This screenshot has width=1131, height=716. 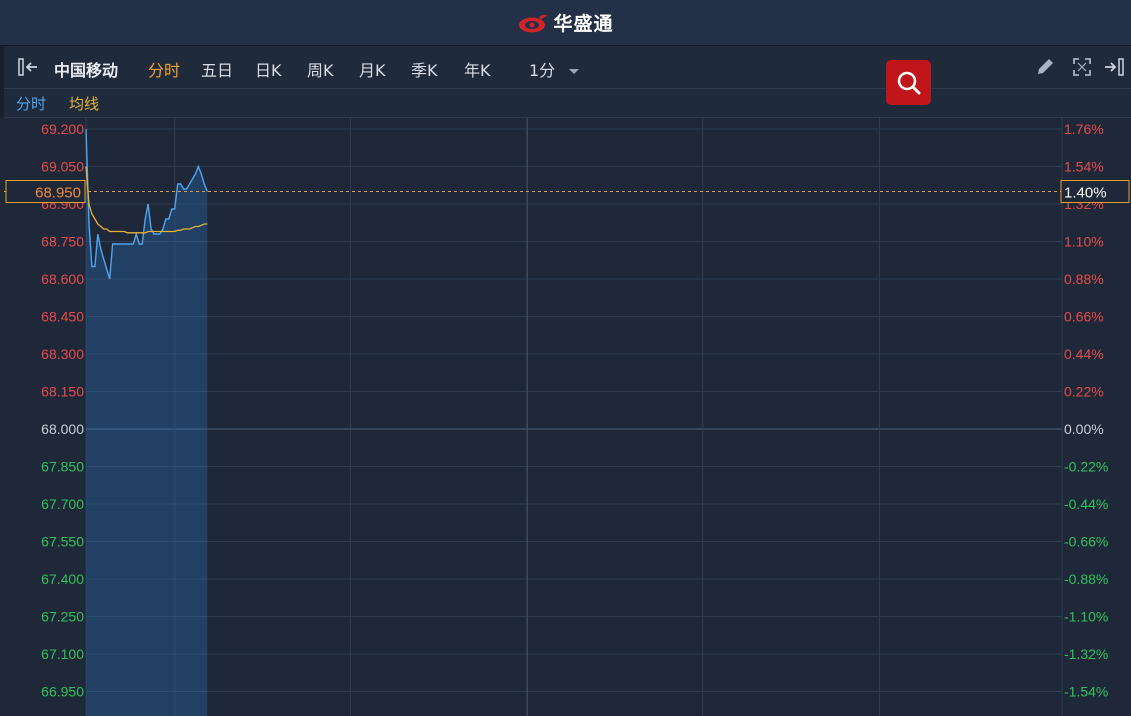 I want to click on app-title-bar: 华盛通, so click(x=565, y=23).